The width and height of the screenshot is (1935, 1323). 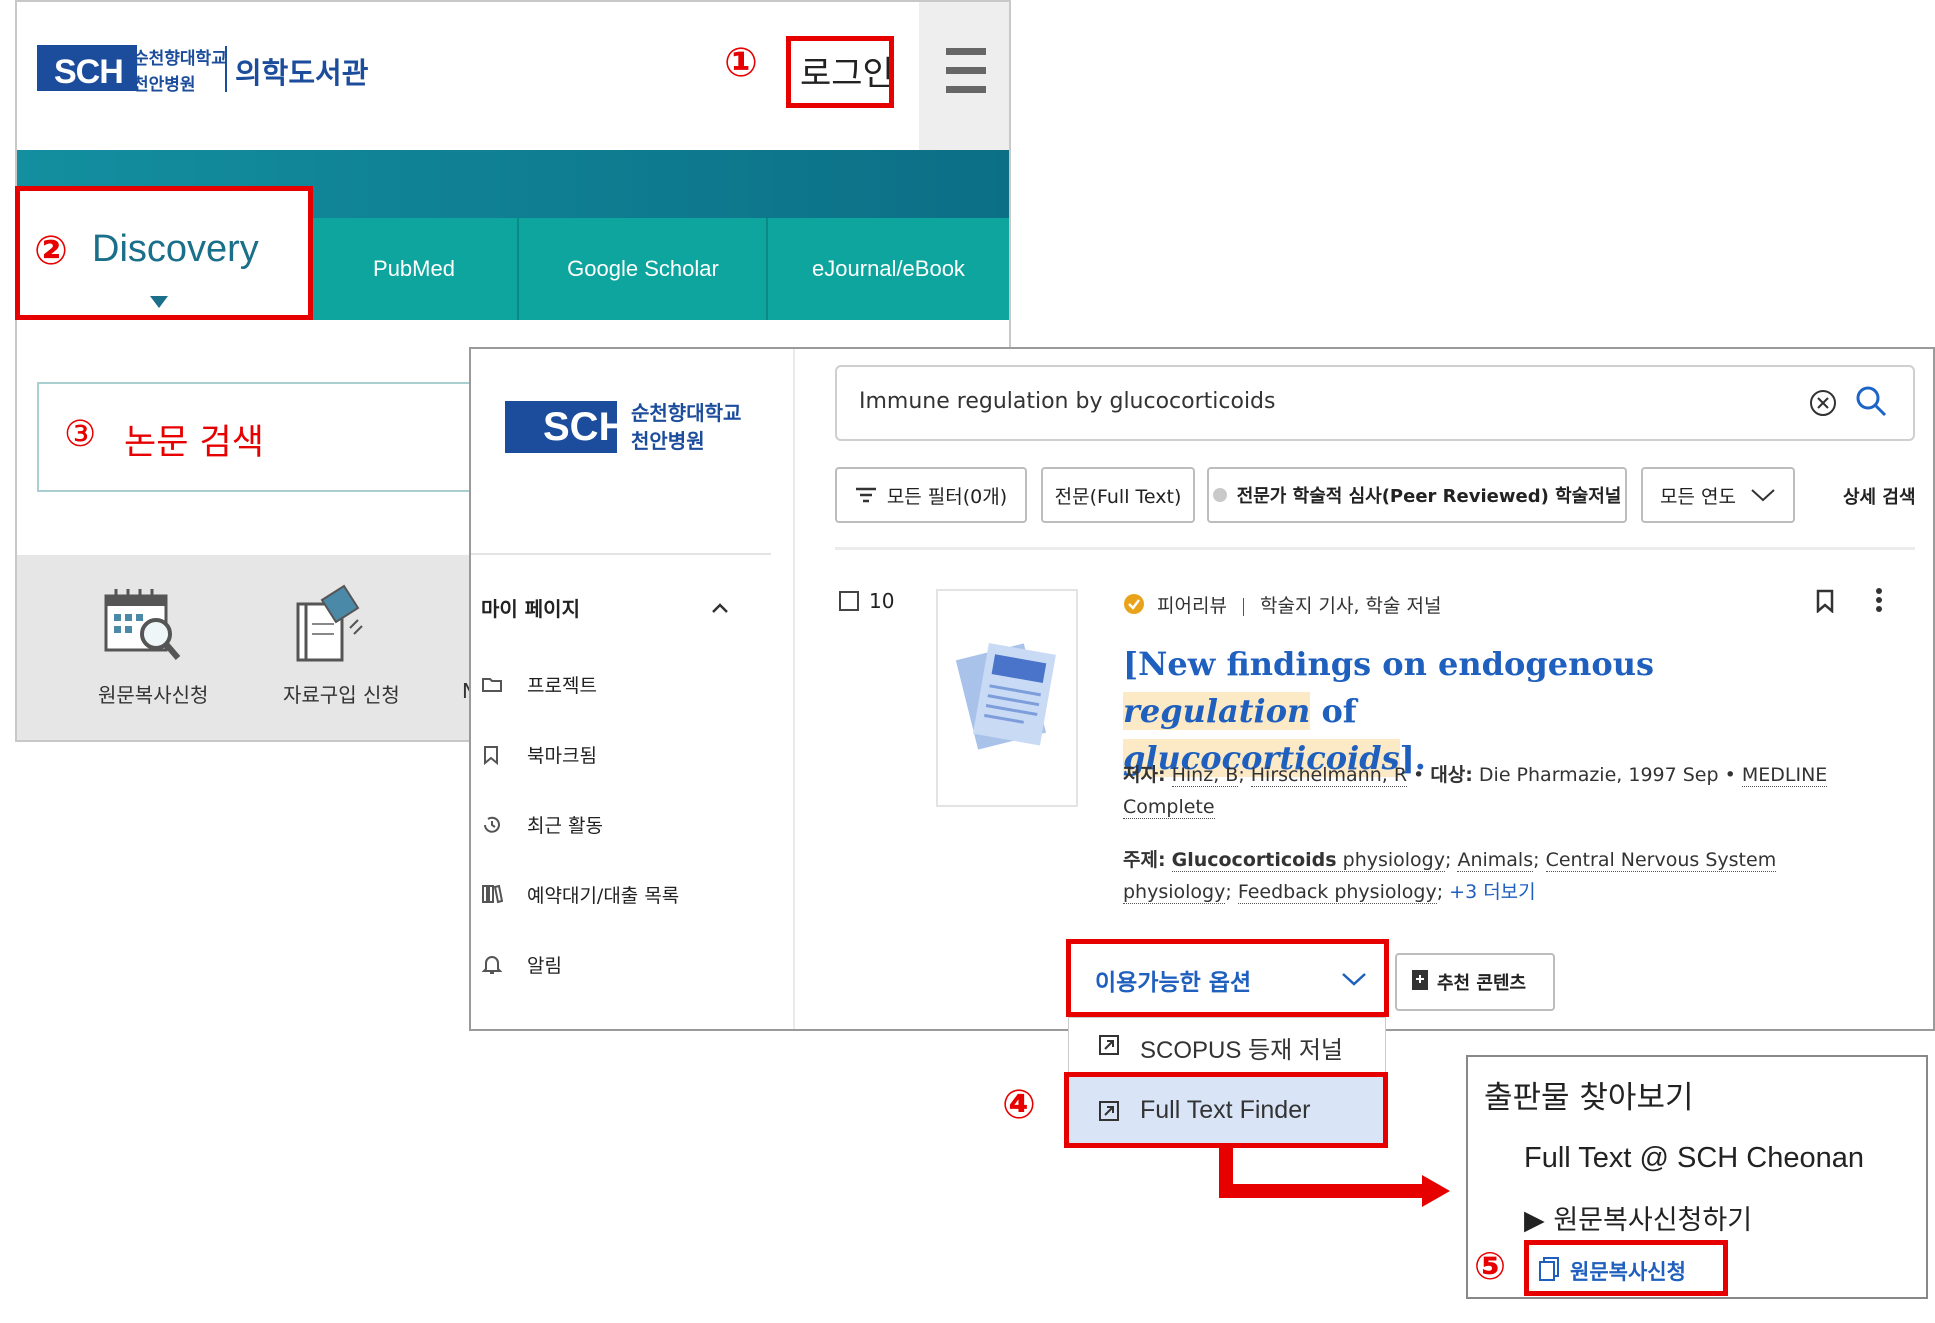 What do you see at coordinates (966, 71) in the screenshot?
I see `hamburger-menu-icon` at bounding box center [966, 71].